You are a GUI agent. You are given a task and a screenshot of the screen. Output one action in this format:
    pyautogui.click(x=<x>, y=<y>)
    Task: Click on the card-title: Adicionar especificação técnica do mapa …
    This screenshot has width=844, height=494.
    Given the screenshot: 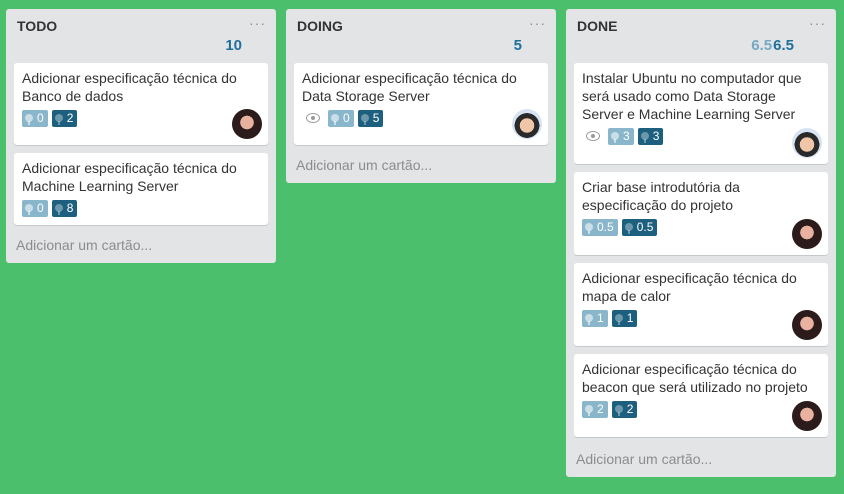 What is the action you would take?
    pyautogui.click(x=689, y=287)
    